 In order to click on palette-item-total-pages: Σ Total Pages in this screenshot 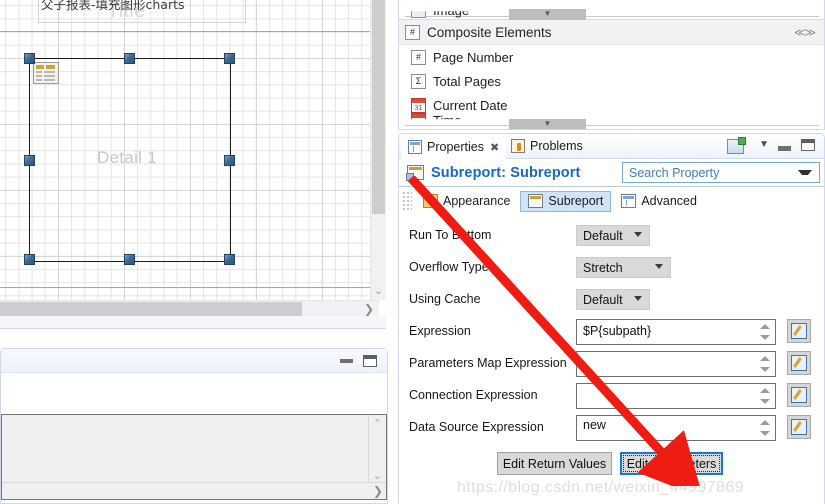, I will do `click(611, 81)`.